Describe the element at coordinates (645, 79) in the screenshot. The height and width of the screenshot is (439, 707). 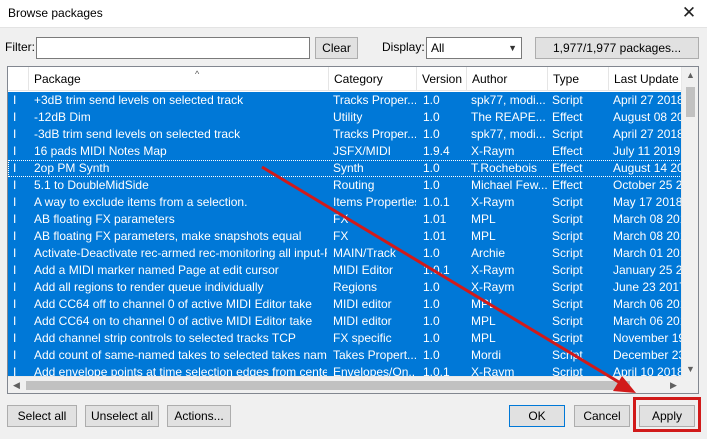
I see `column-header-last-update: Last Update` at that location.